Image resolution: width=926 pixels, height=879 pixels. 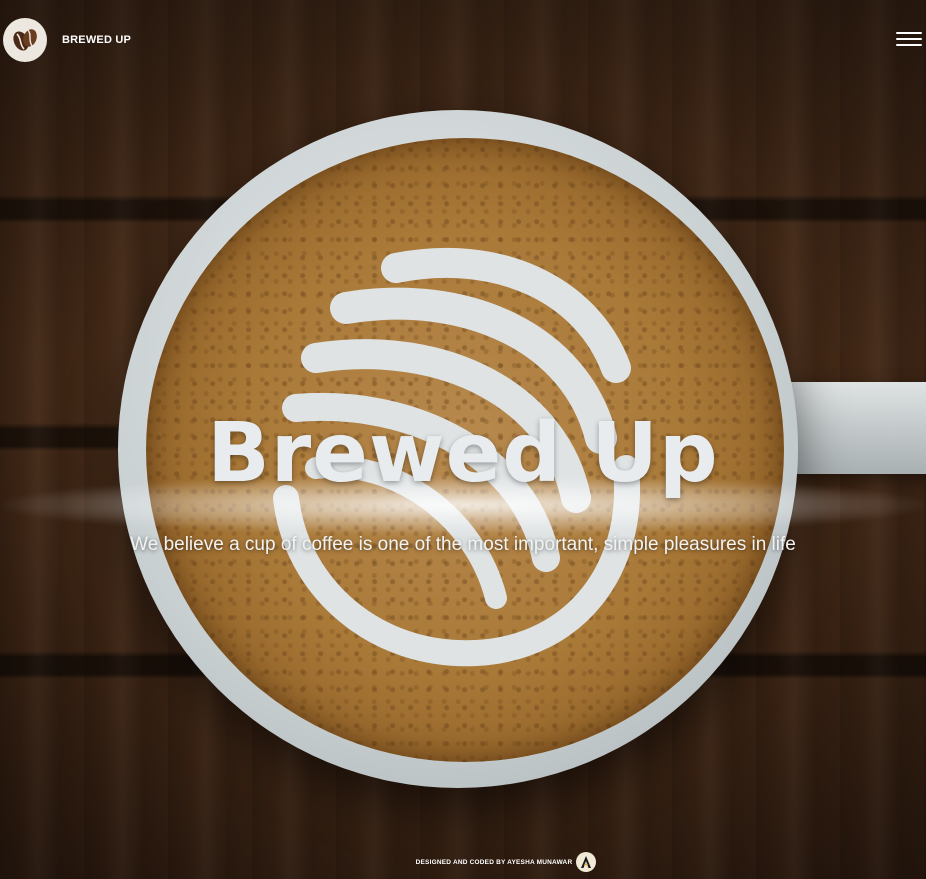 I want to click on hamburger-menu-button, so click(x=909, y=41).